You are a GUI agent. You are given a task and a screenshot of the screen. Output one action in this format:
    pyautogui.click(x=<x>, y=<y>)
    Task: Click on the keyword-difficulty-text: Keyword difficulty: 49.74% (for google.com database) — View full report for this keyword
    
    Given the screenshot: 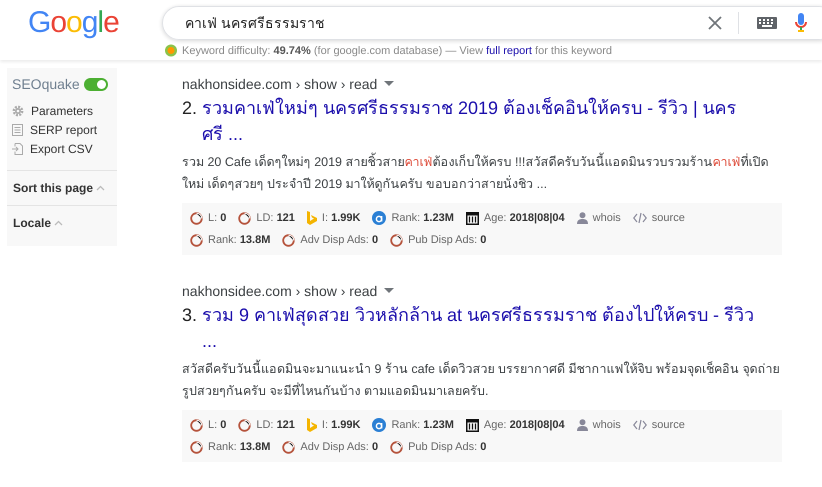 What is the action you would take?
    pyautogui.click(x=397, y=50)
    